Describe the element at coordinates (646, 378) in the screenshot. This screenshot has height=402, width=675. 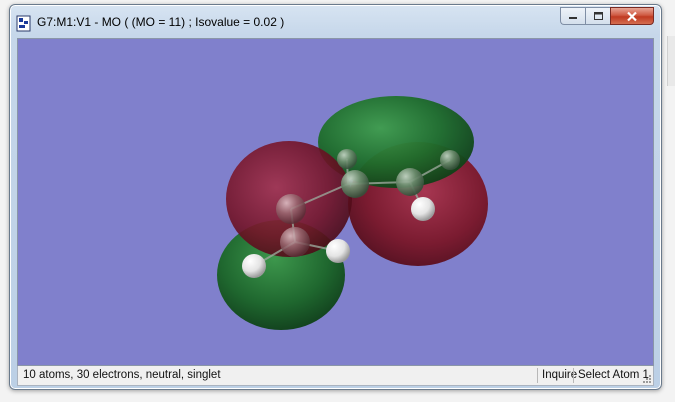
I see `resize-grip-icon` at that location.